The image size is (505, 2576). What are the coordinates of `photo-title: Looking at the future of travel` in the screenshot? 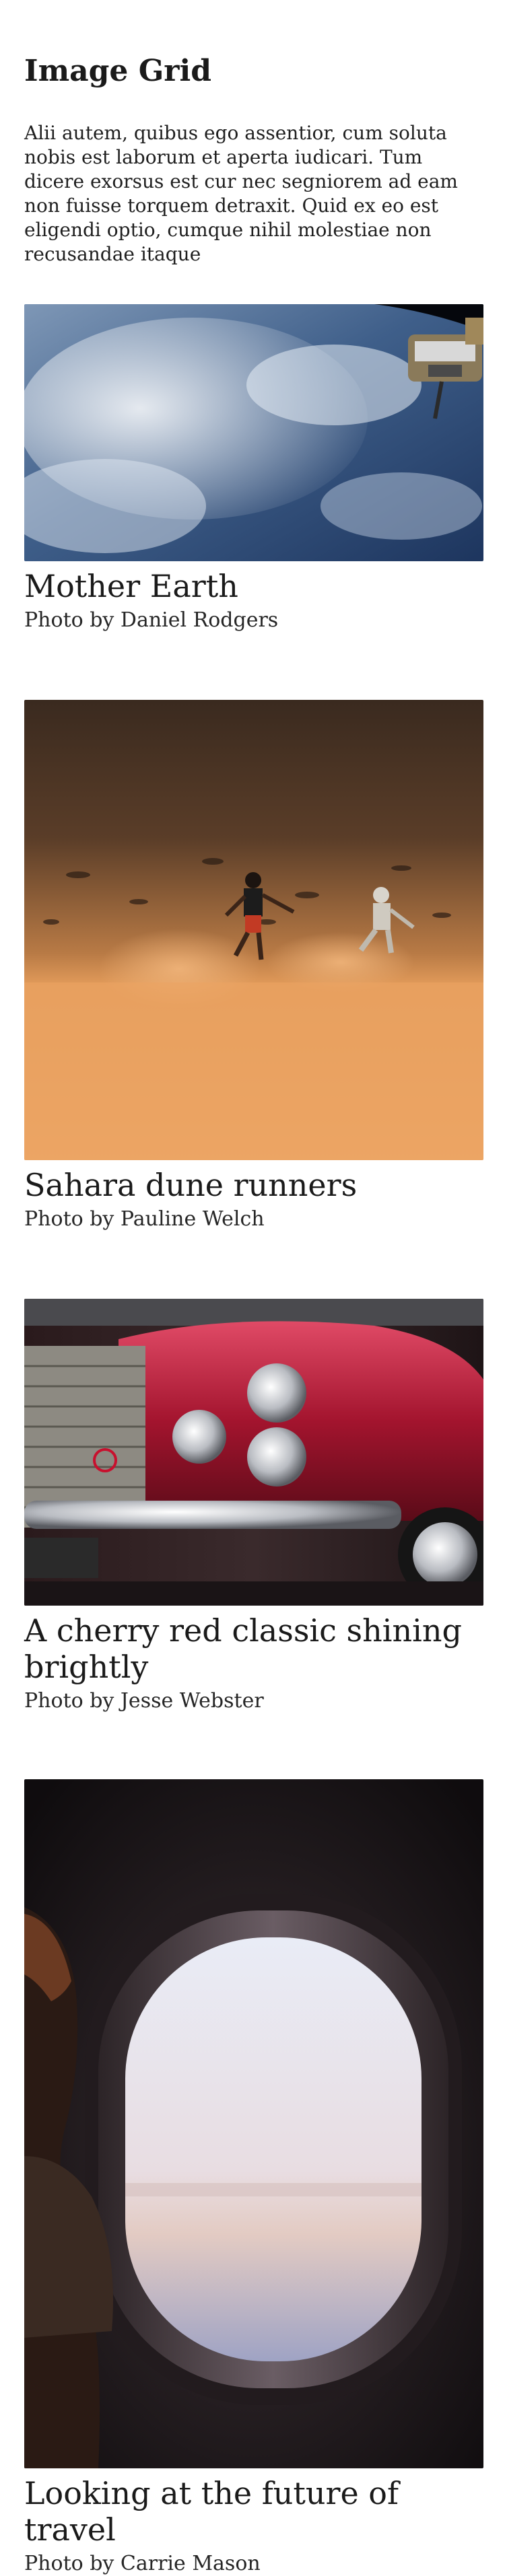 It's located at (211, 2511).